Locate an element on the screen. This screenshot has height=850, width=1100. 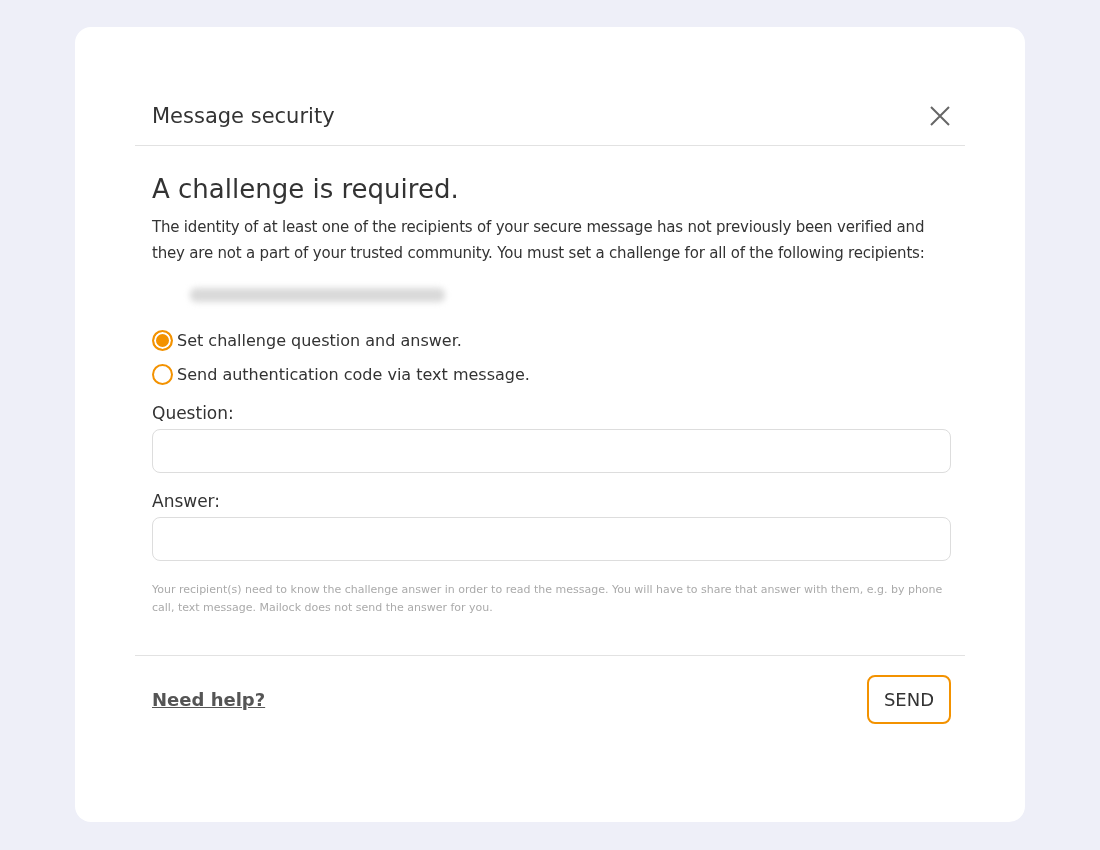
field-label: Answer: is located at coordinates (186, 501).